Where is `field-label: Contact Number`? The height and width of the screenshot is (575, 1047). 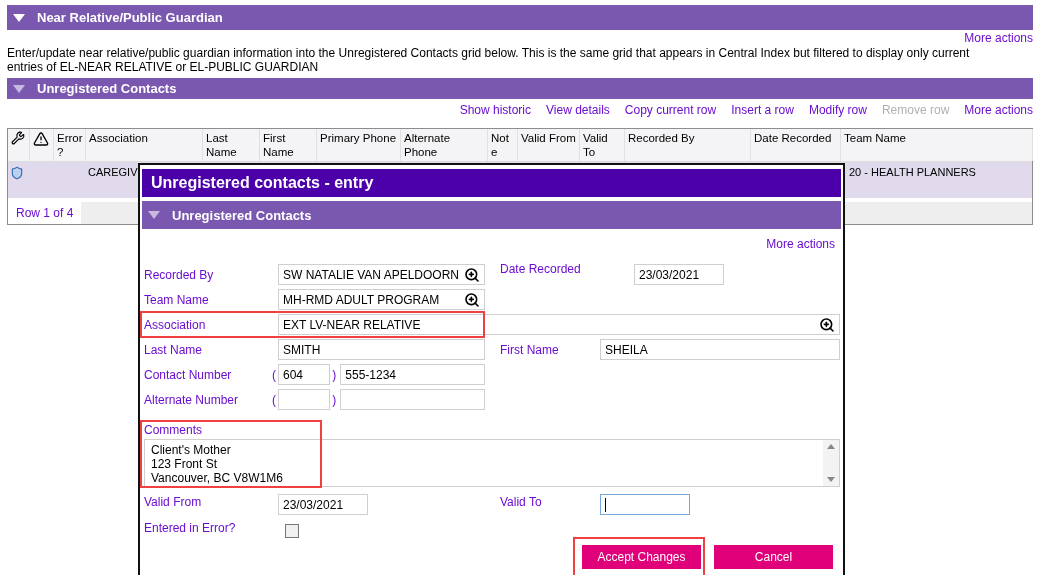 field-label: Contact Number is located at coordinates (188, 374).